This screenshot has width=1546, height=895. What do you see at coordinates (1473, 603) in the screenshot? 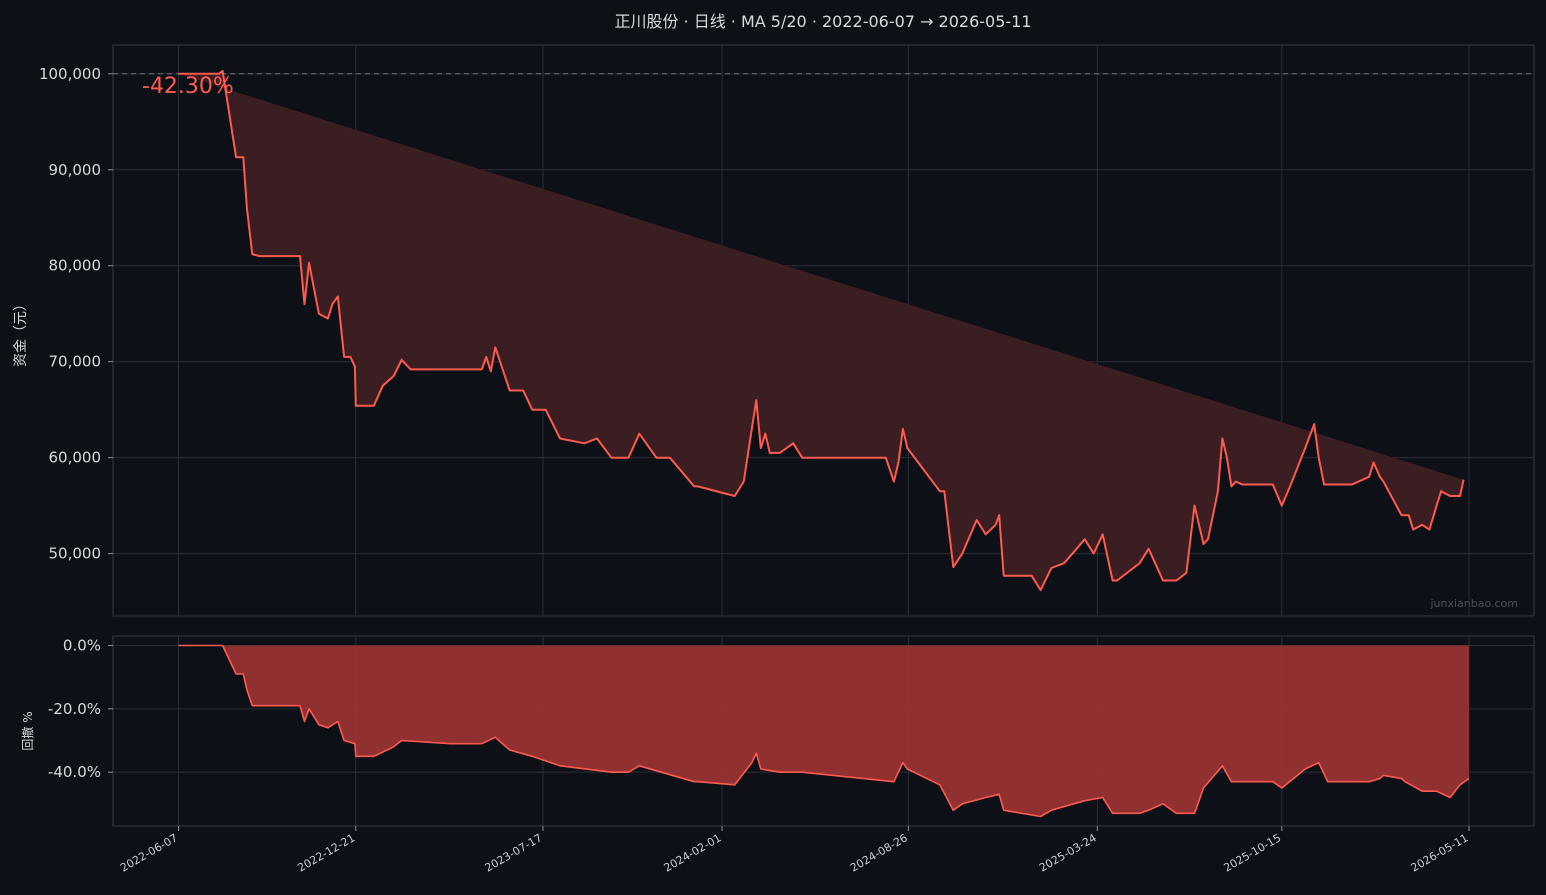
I see `watermark: junxianbao.com` at bounding box center [1473, 603].